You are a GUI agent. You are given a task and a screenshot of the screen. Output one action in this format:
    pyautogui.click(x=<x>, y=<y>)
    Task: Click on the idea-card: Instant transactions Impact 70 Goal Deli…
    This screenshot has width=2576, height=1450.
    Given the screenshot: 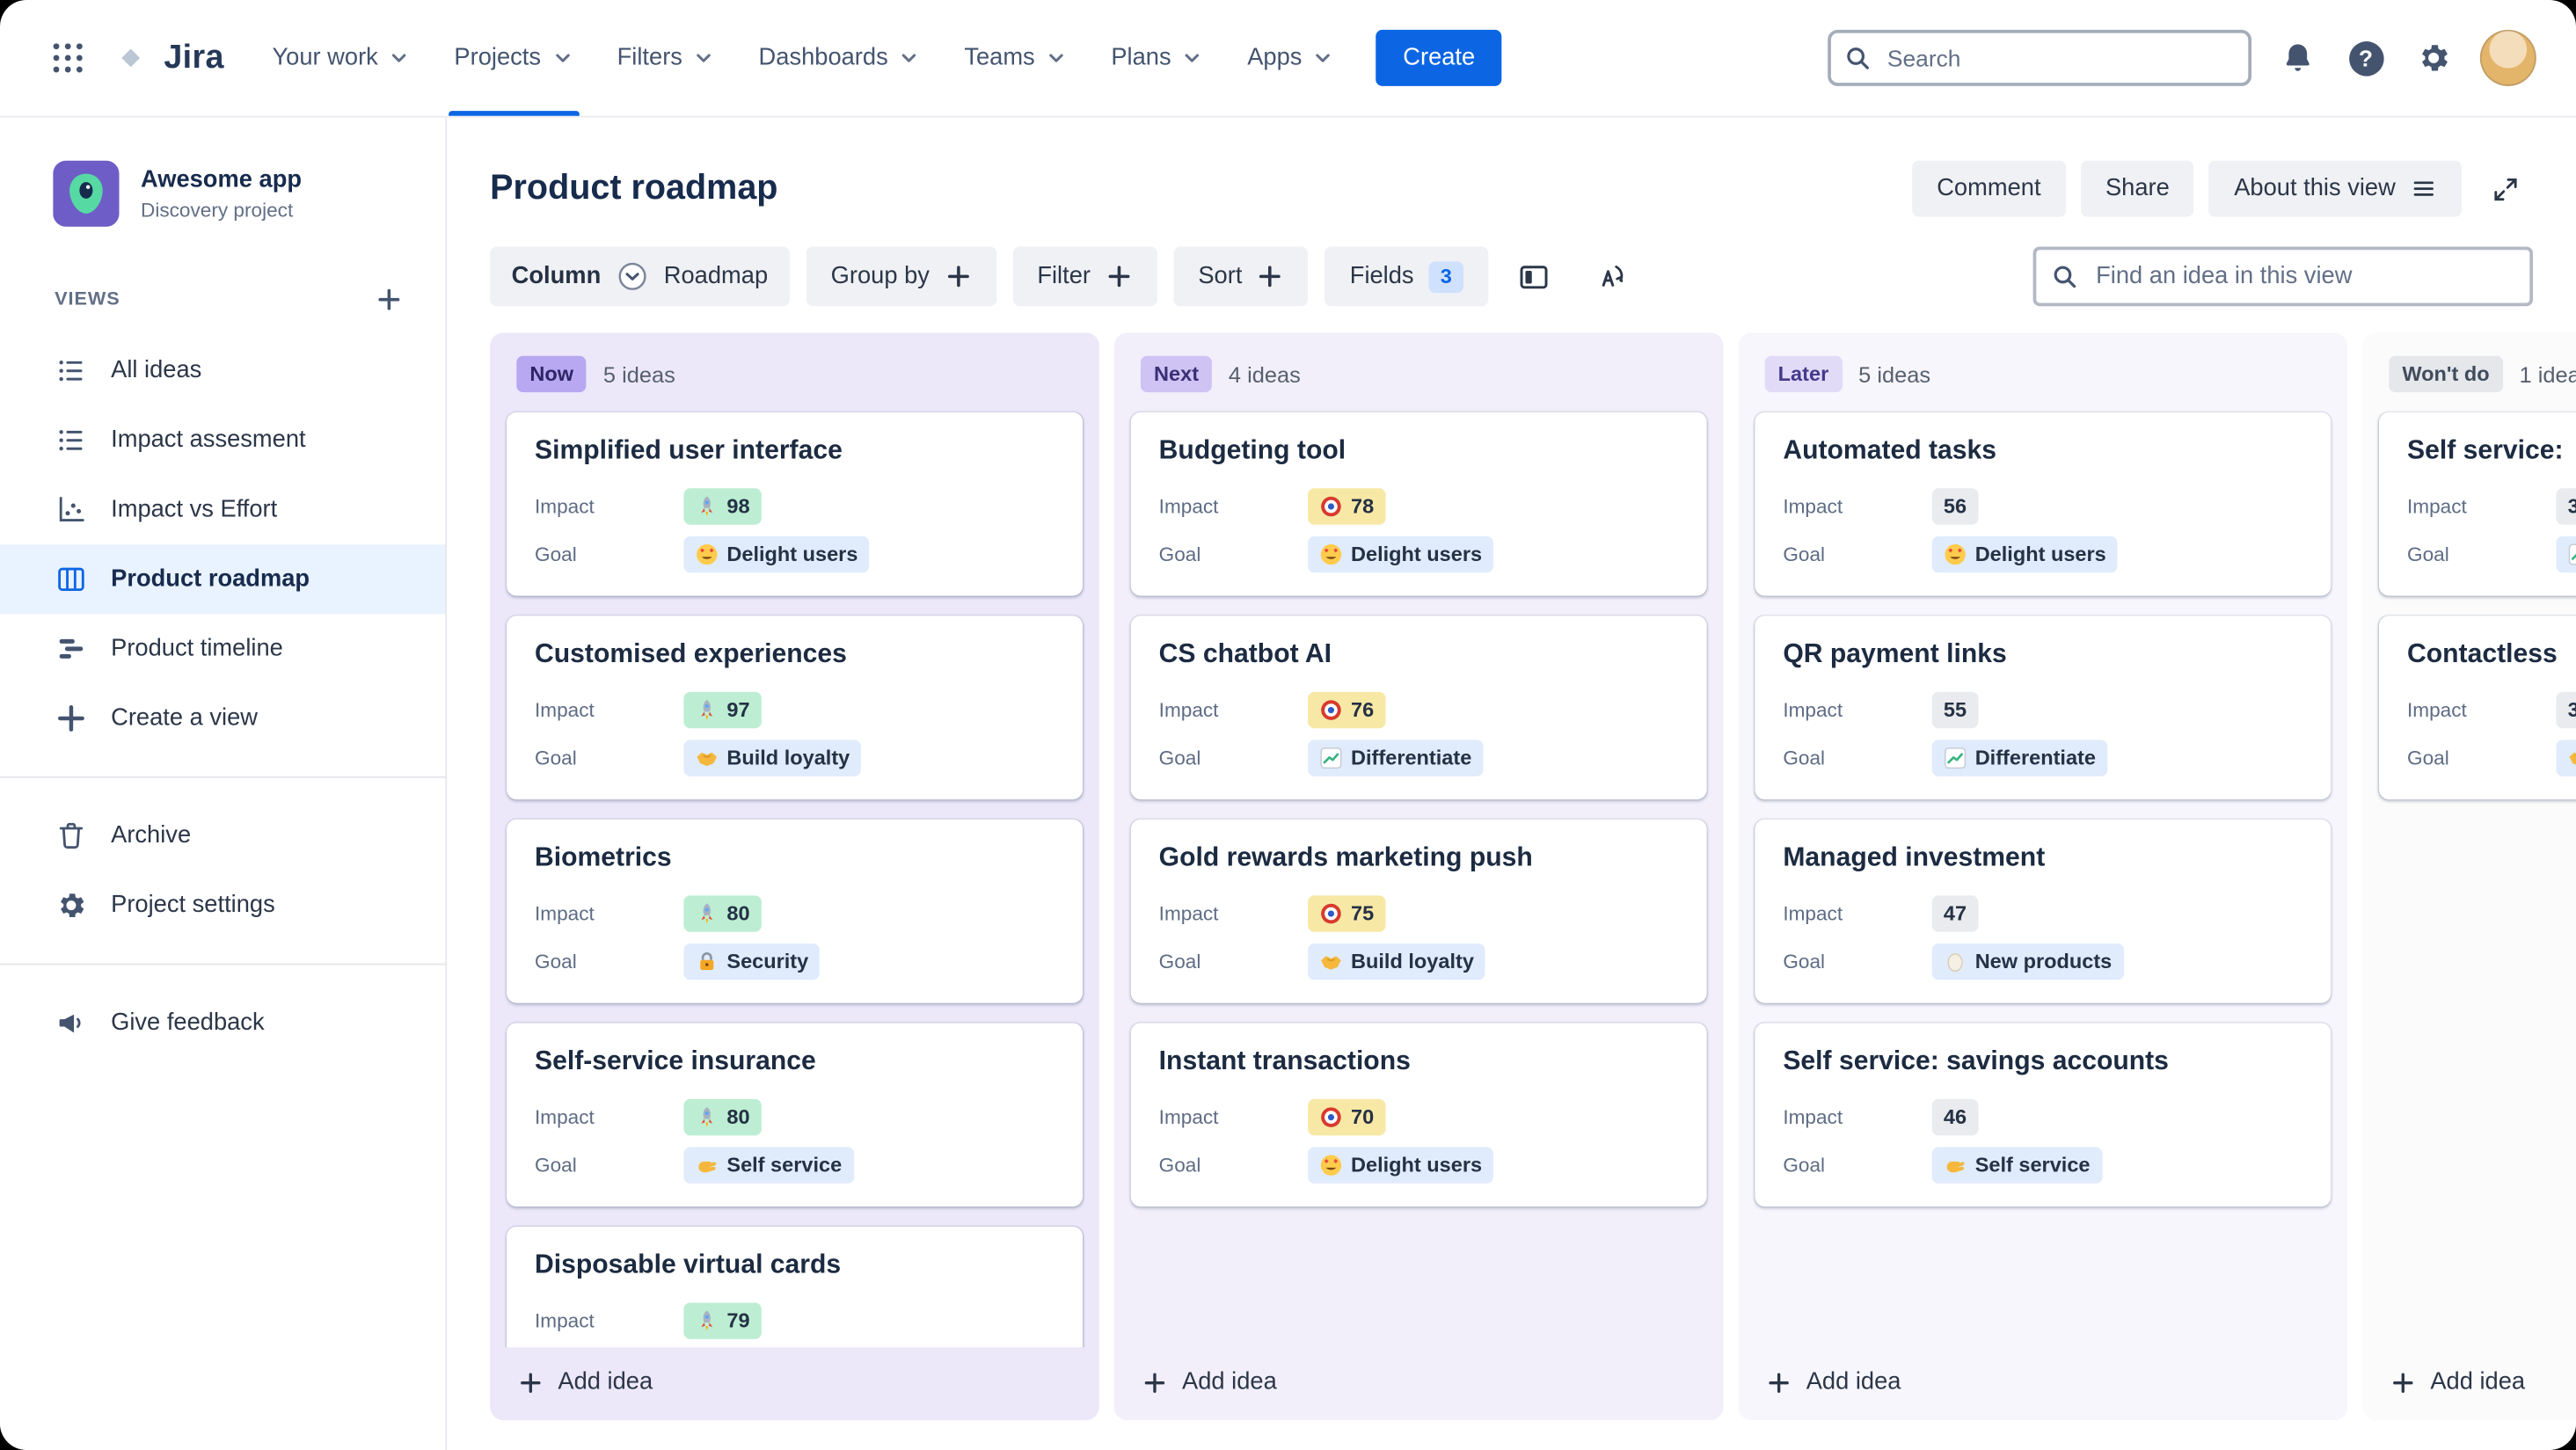 What is the action you would take?
    pyautogui.click(x=1418, y=1115)
    